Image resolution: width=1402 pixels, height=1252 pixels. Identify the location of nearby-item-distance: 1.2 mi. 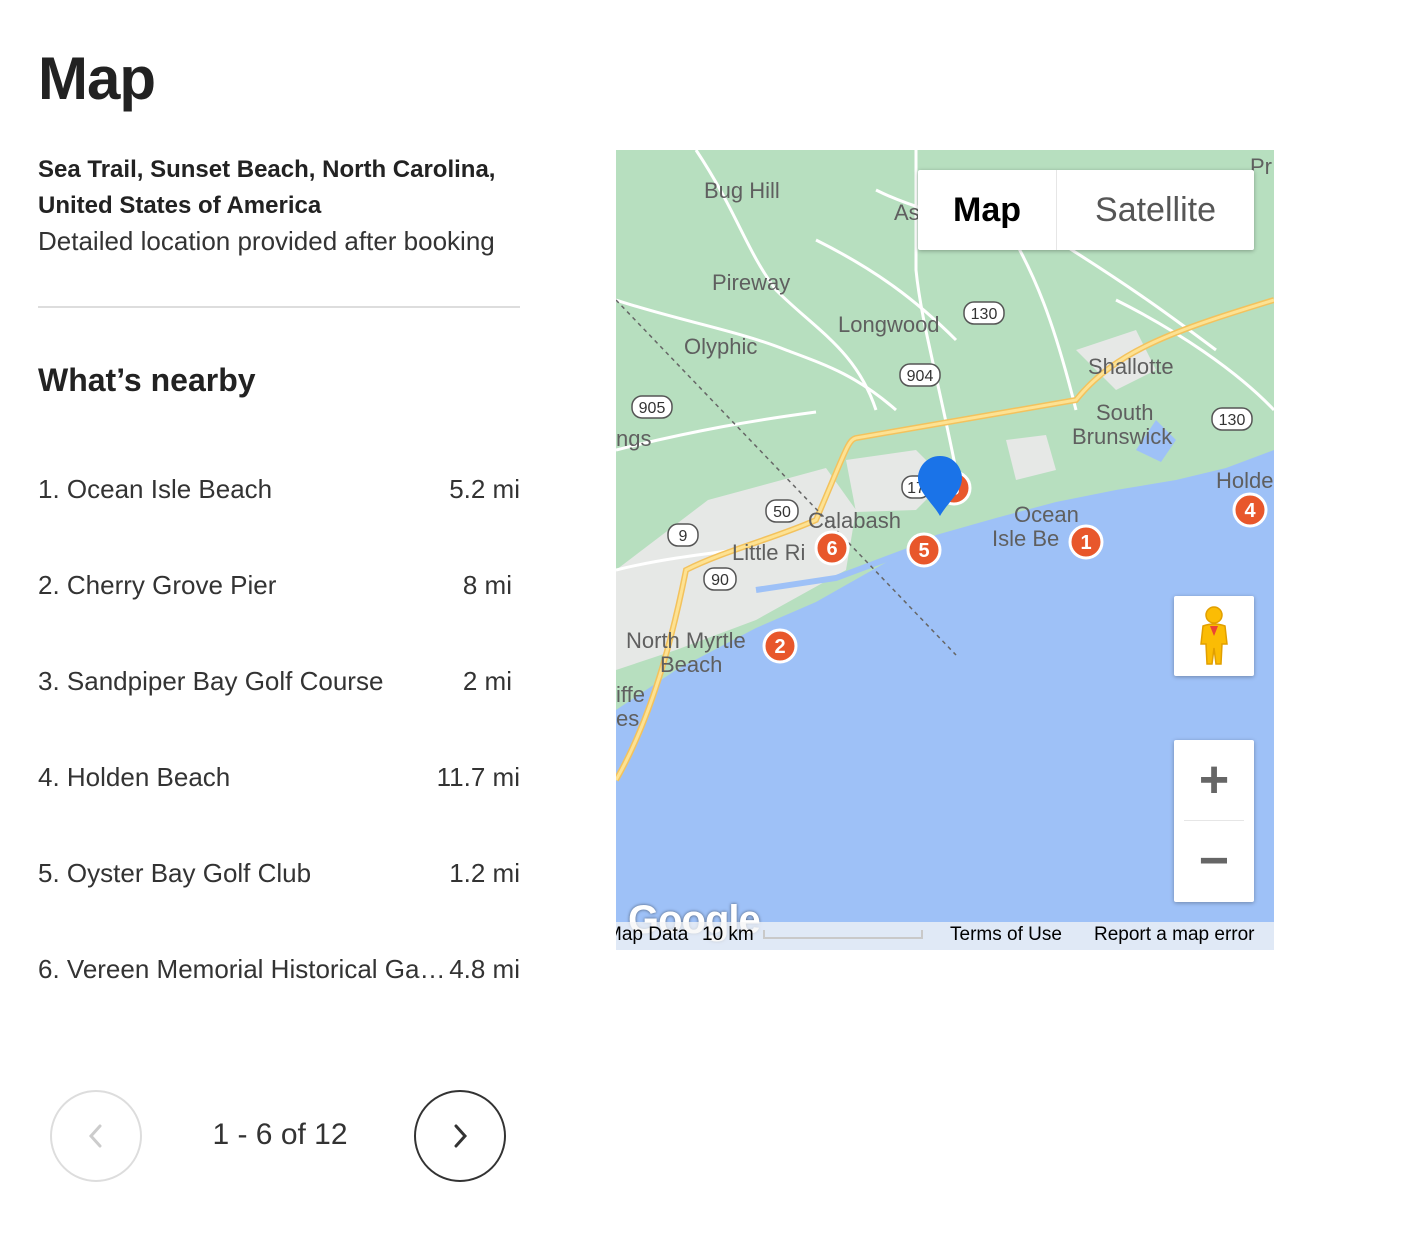
(484, 873).